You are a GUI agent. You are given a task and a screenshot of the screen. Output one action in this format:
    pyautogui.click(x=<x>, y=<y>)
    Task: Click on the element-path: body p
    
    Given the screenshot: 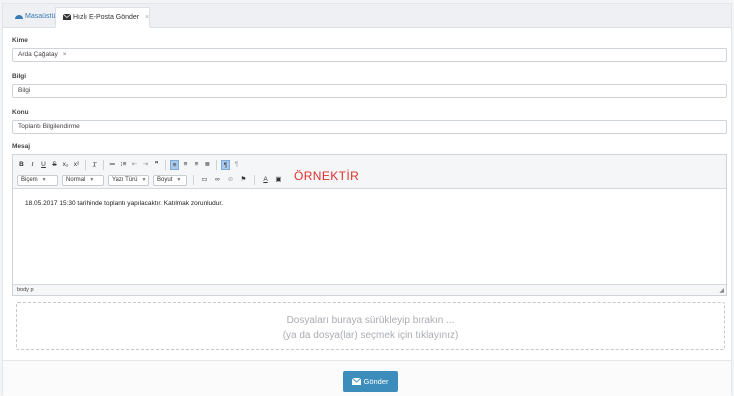 What is the action you would take?
    pyautogui.click(x=369, y=289)
    